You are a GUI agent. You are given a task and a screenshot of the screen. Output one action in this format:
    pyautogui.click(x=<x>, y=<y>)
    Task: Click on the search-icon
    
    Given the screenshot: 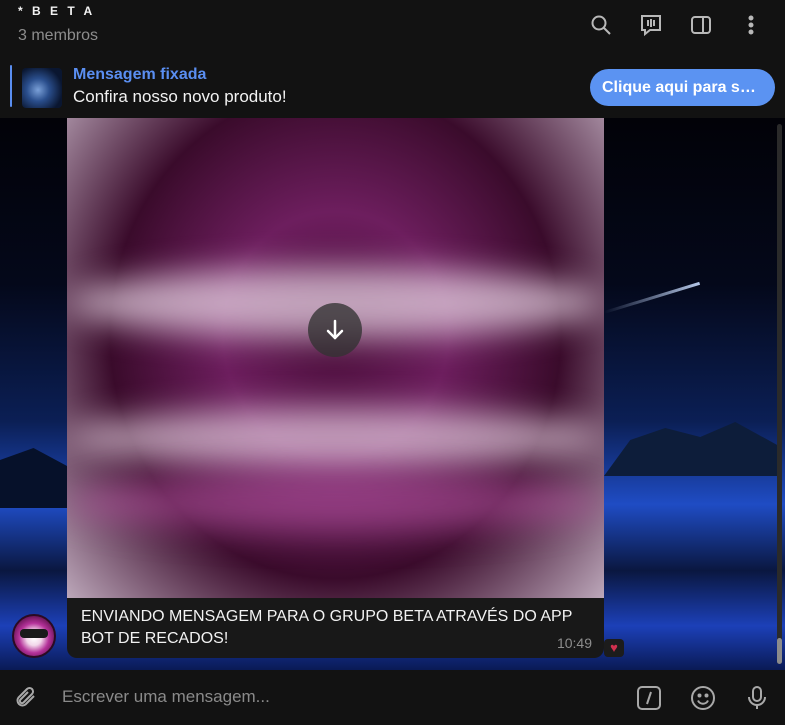 What is the action you would take?
    pyautogui.click(x=601, y=25)
    